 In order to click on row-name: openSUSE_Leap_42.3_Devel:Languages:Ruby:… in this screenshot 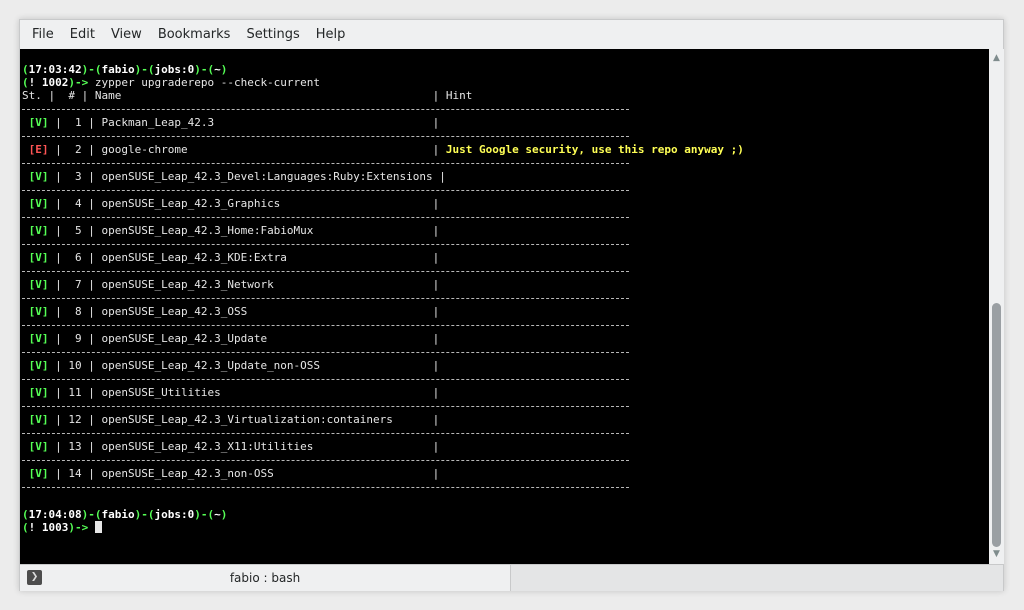, I will do `click(267, 176)`.